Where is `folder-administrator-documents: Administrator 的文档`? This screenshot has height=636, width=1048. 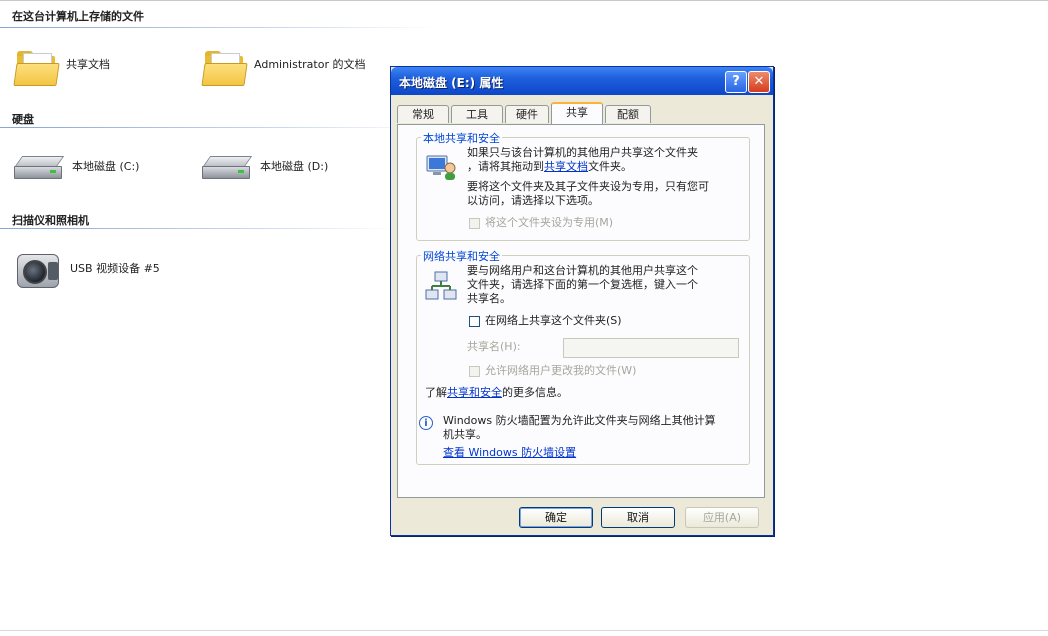 folder-administrator-documents: Administrator 的文档 is located at coordinates (287, 65).